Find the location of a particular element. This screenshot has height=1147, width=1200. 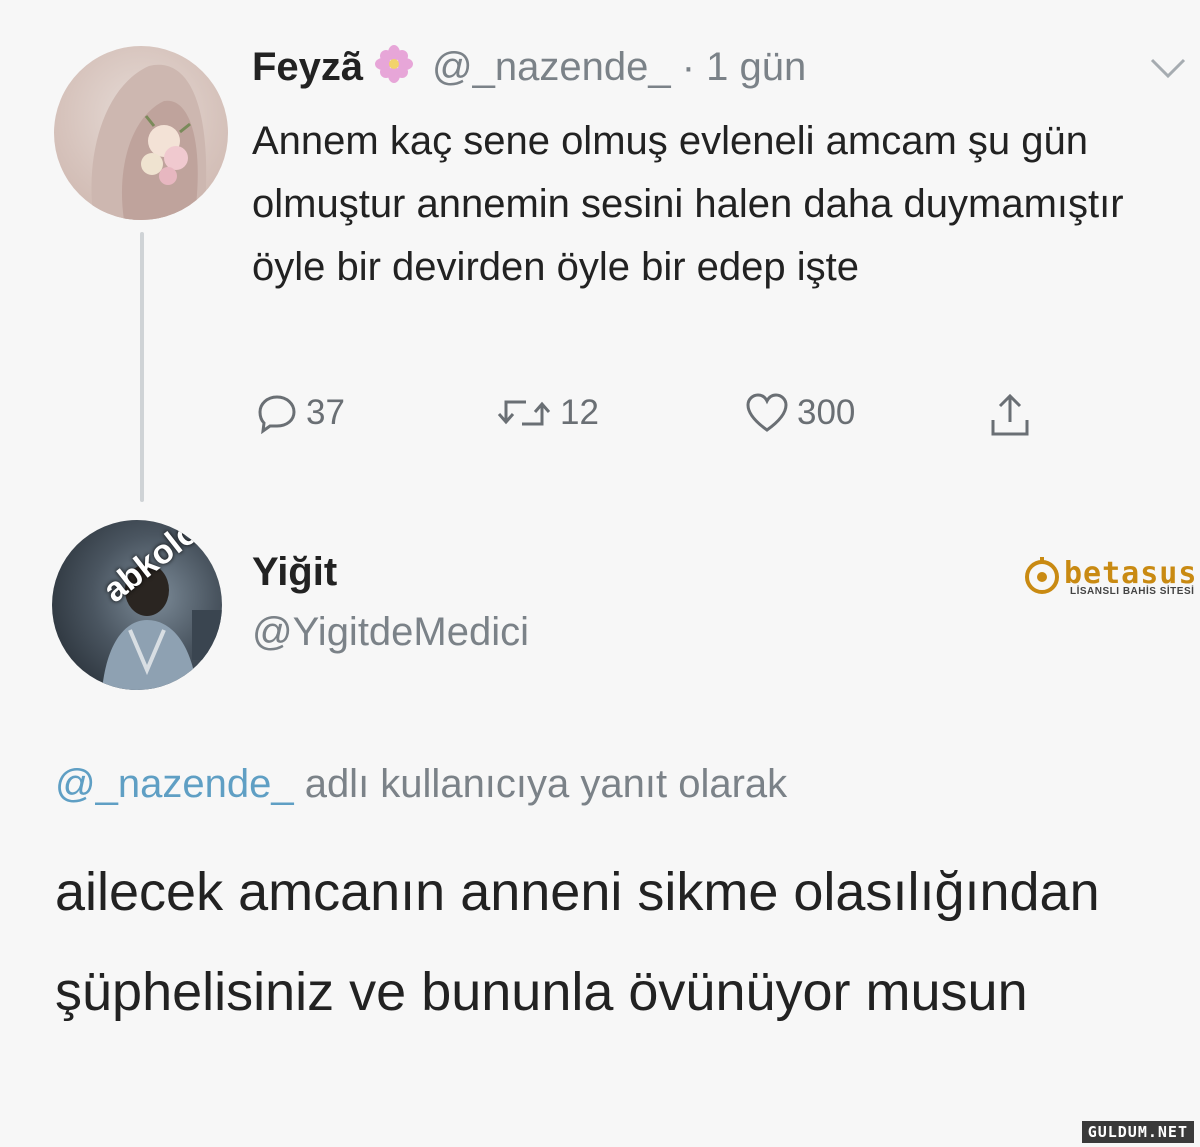

heart-icon is located at coordinates (767, 412).